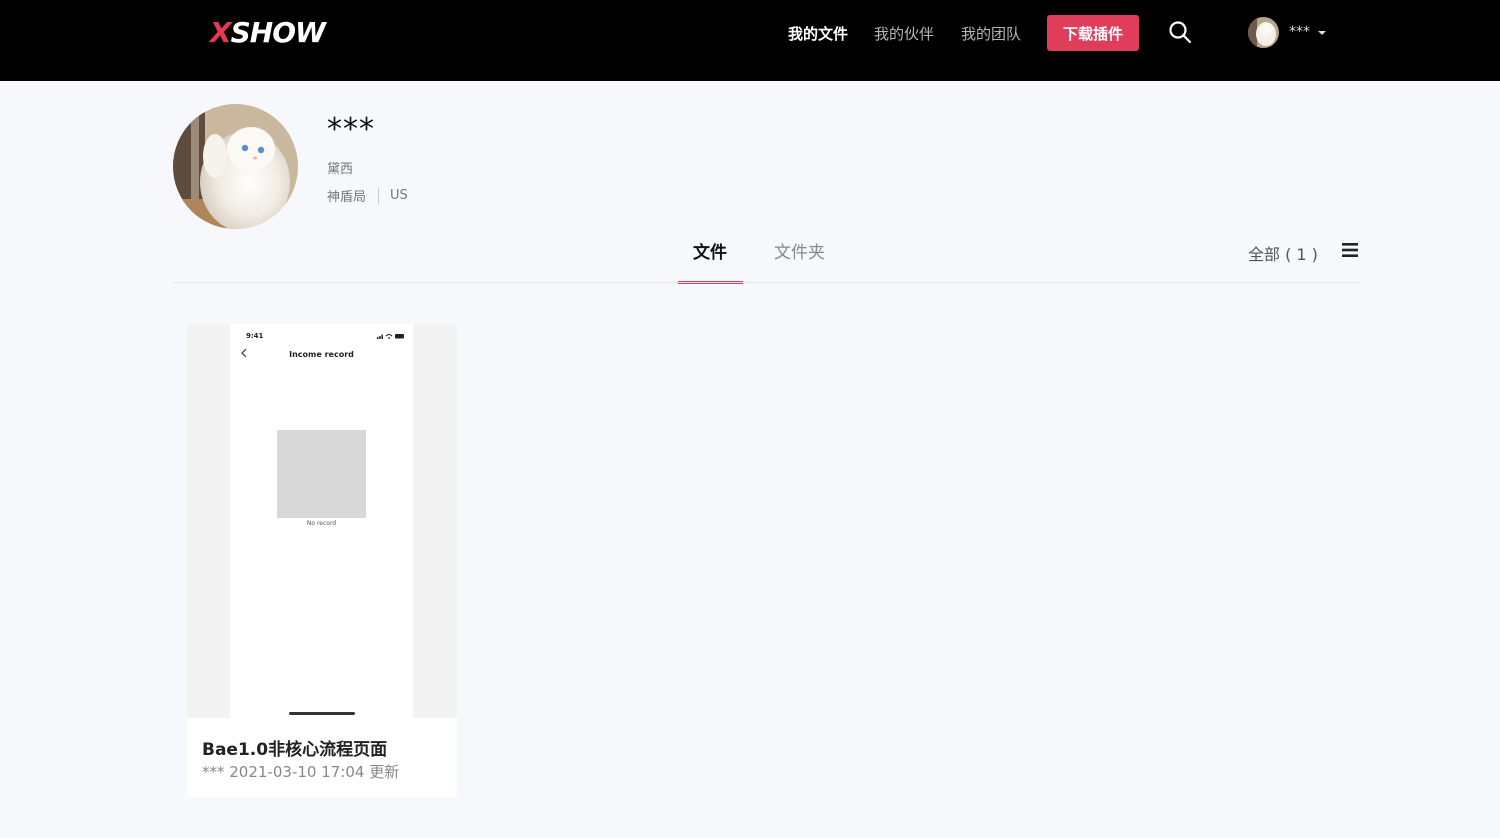 Image resolution: width=1500 pixels, height=838 pixels. What do you see at coordinates (750, 40) in the screenshot?
I see `top-navigation-bar: XSHOW 我的文件 我的伙伴 我的团队 下载插件 ***` at bounding box center [750, 40].